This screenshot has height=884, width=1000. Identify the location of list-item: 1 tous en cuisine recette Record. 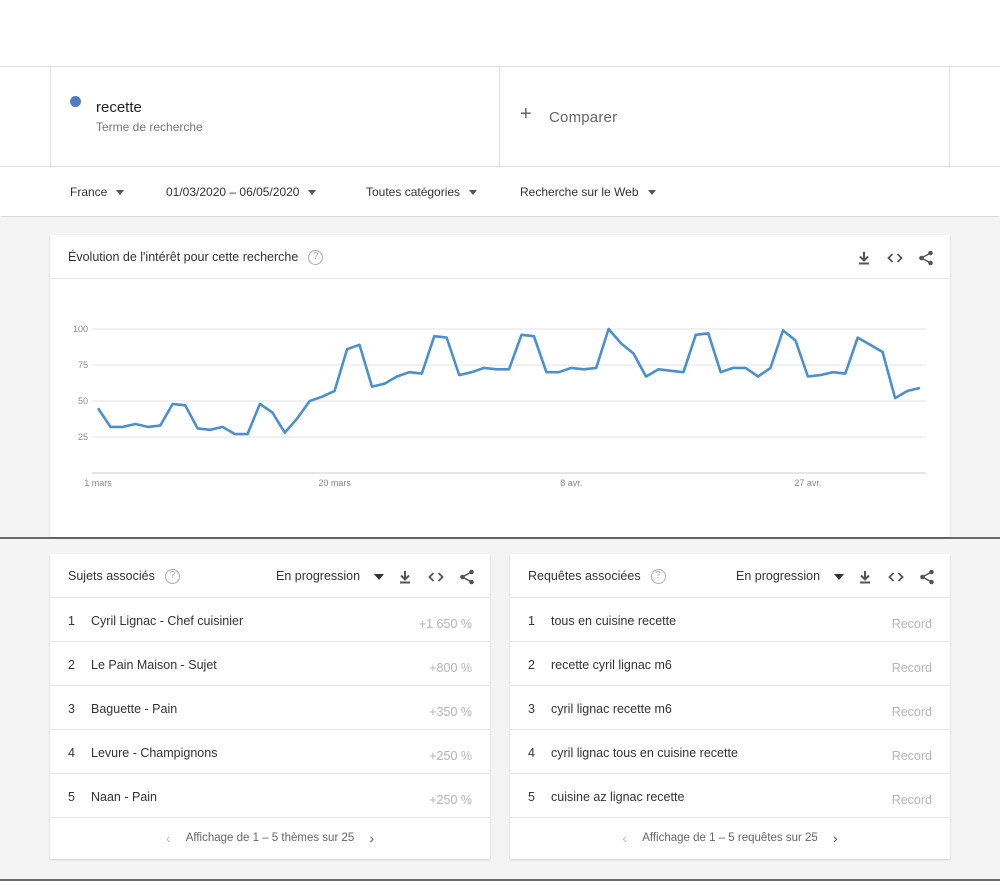
(730, 620).